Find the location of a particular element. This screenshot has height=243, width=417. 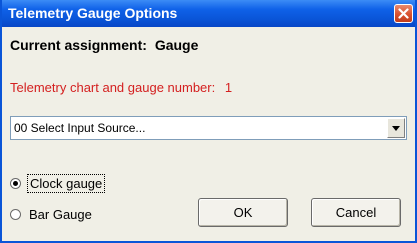

current-assignment-value: Gauge is located at coordinates (176, 45).